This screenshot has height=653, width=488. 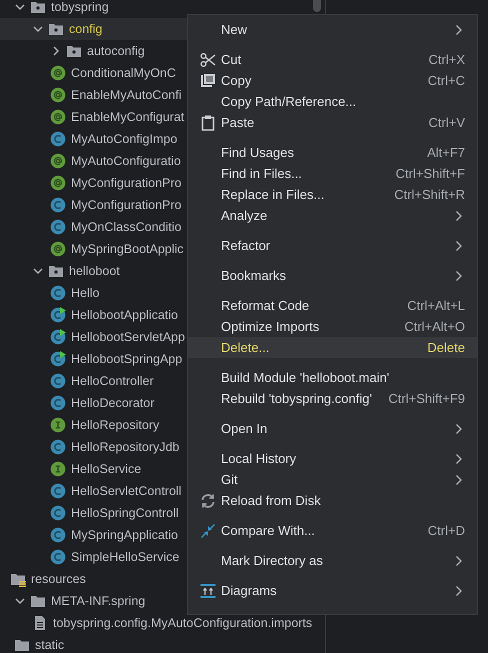 I want to click on copy-icon, so click(x=208, y=80).